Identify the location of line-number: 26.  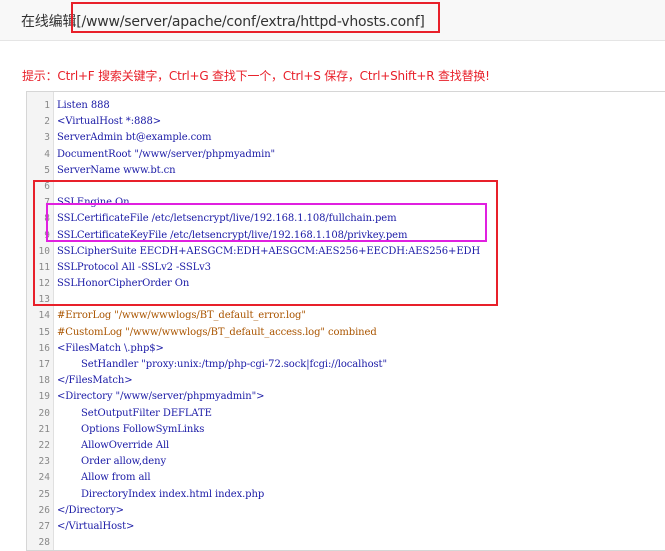
(44, 510).